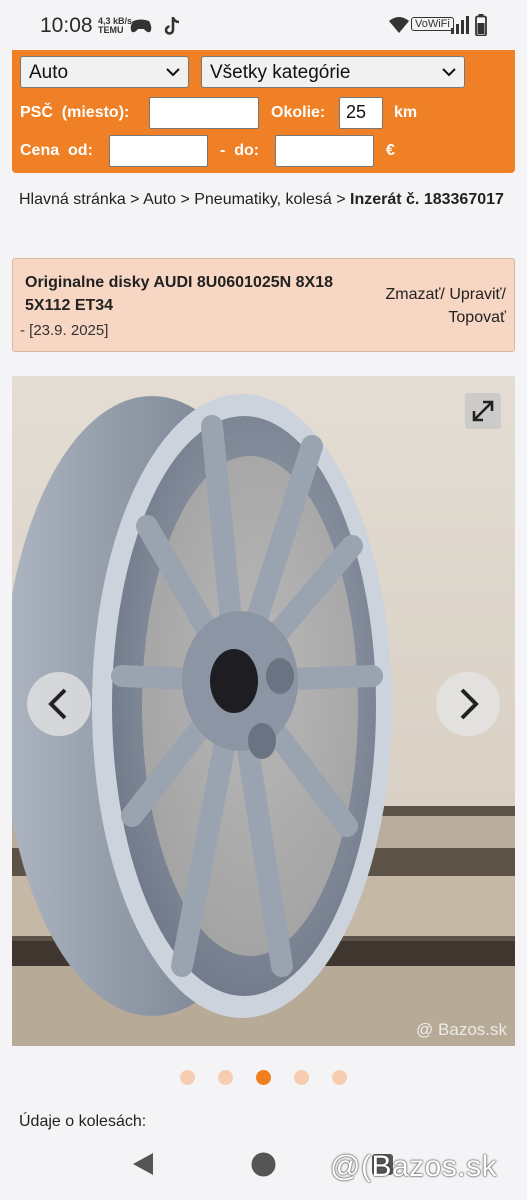  I want to click on subcategory-select-value: Všetky kategórie, so click(280, 72).